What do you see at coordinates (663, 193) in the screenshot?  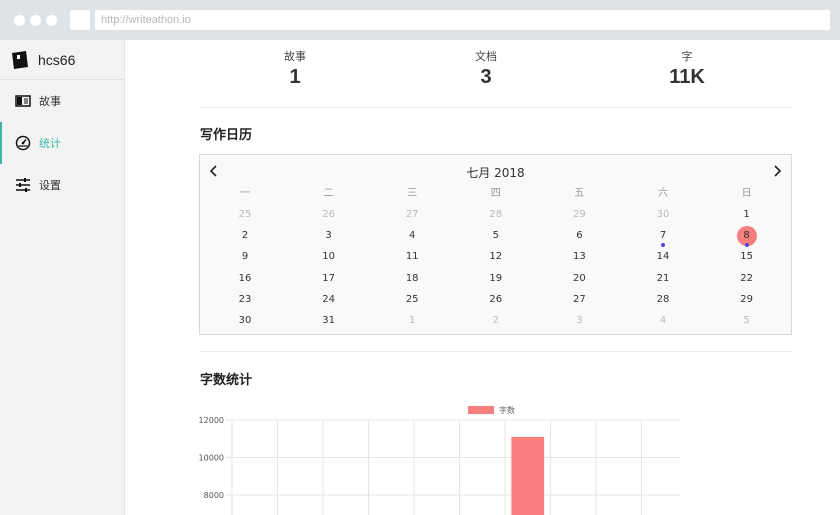 I see `weekday-label: 六` at bounding box center [663, 193].